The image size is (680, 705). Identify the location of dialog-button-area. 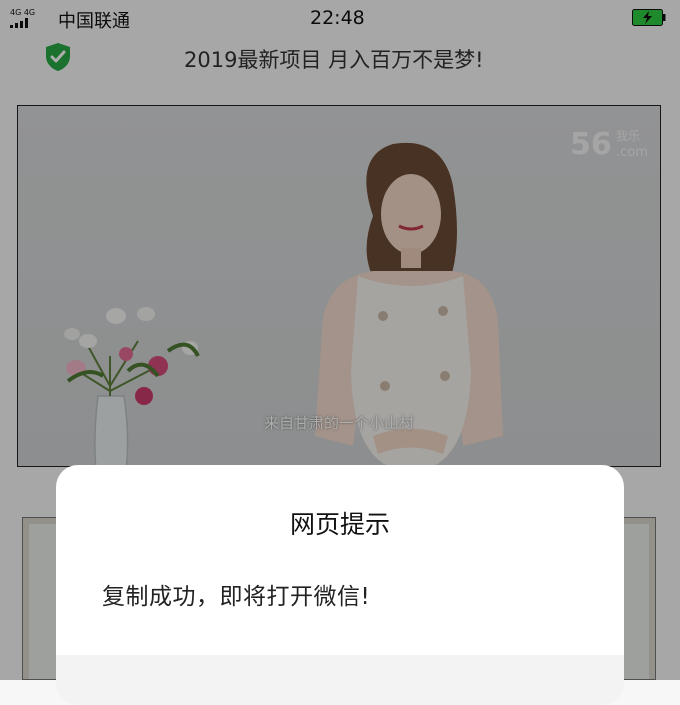
(340, 680).